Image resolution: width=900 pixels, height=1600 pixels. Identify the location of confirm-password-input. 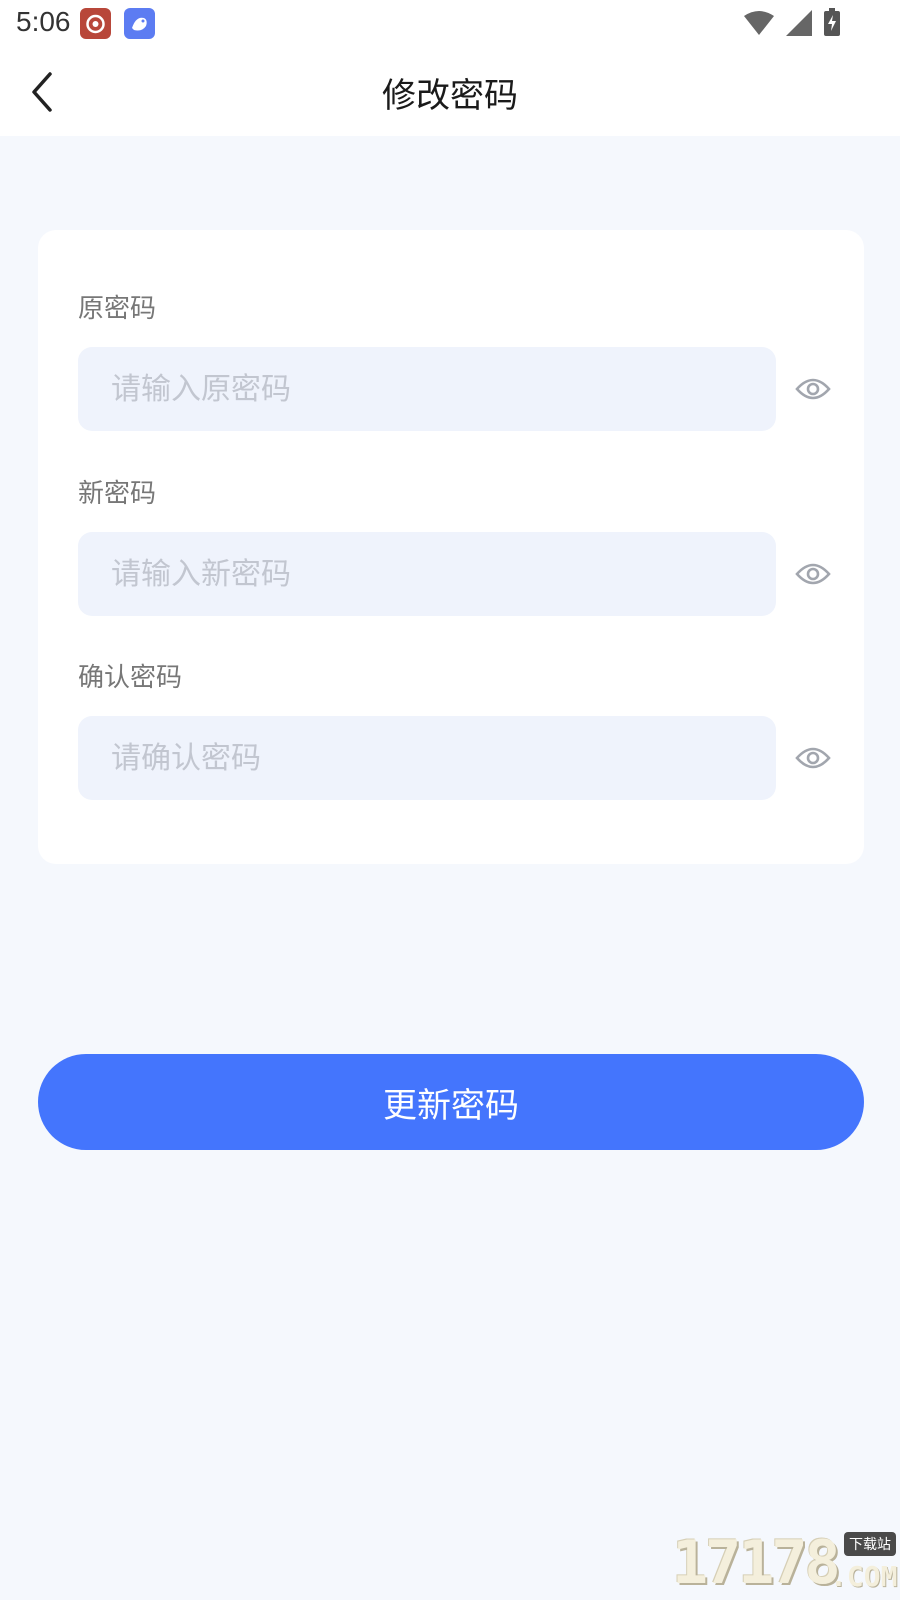
(427, 758).